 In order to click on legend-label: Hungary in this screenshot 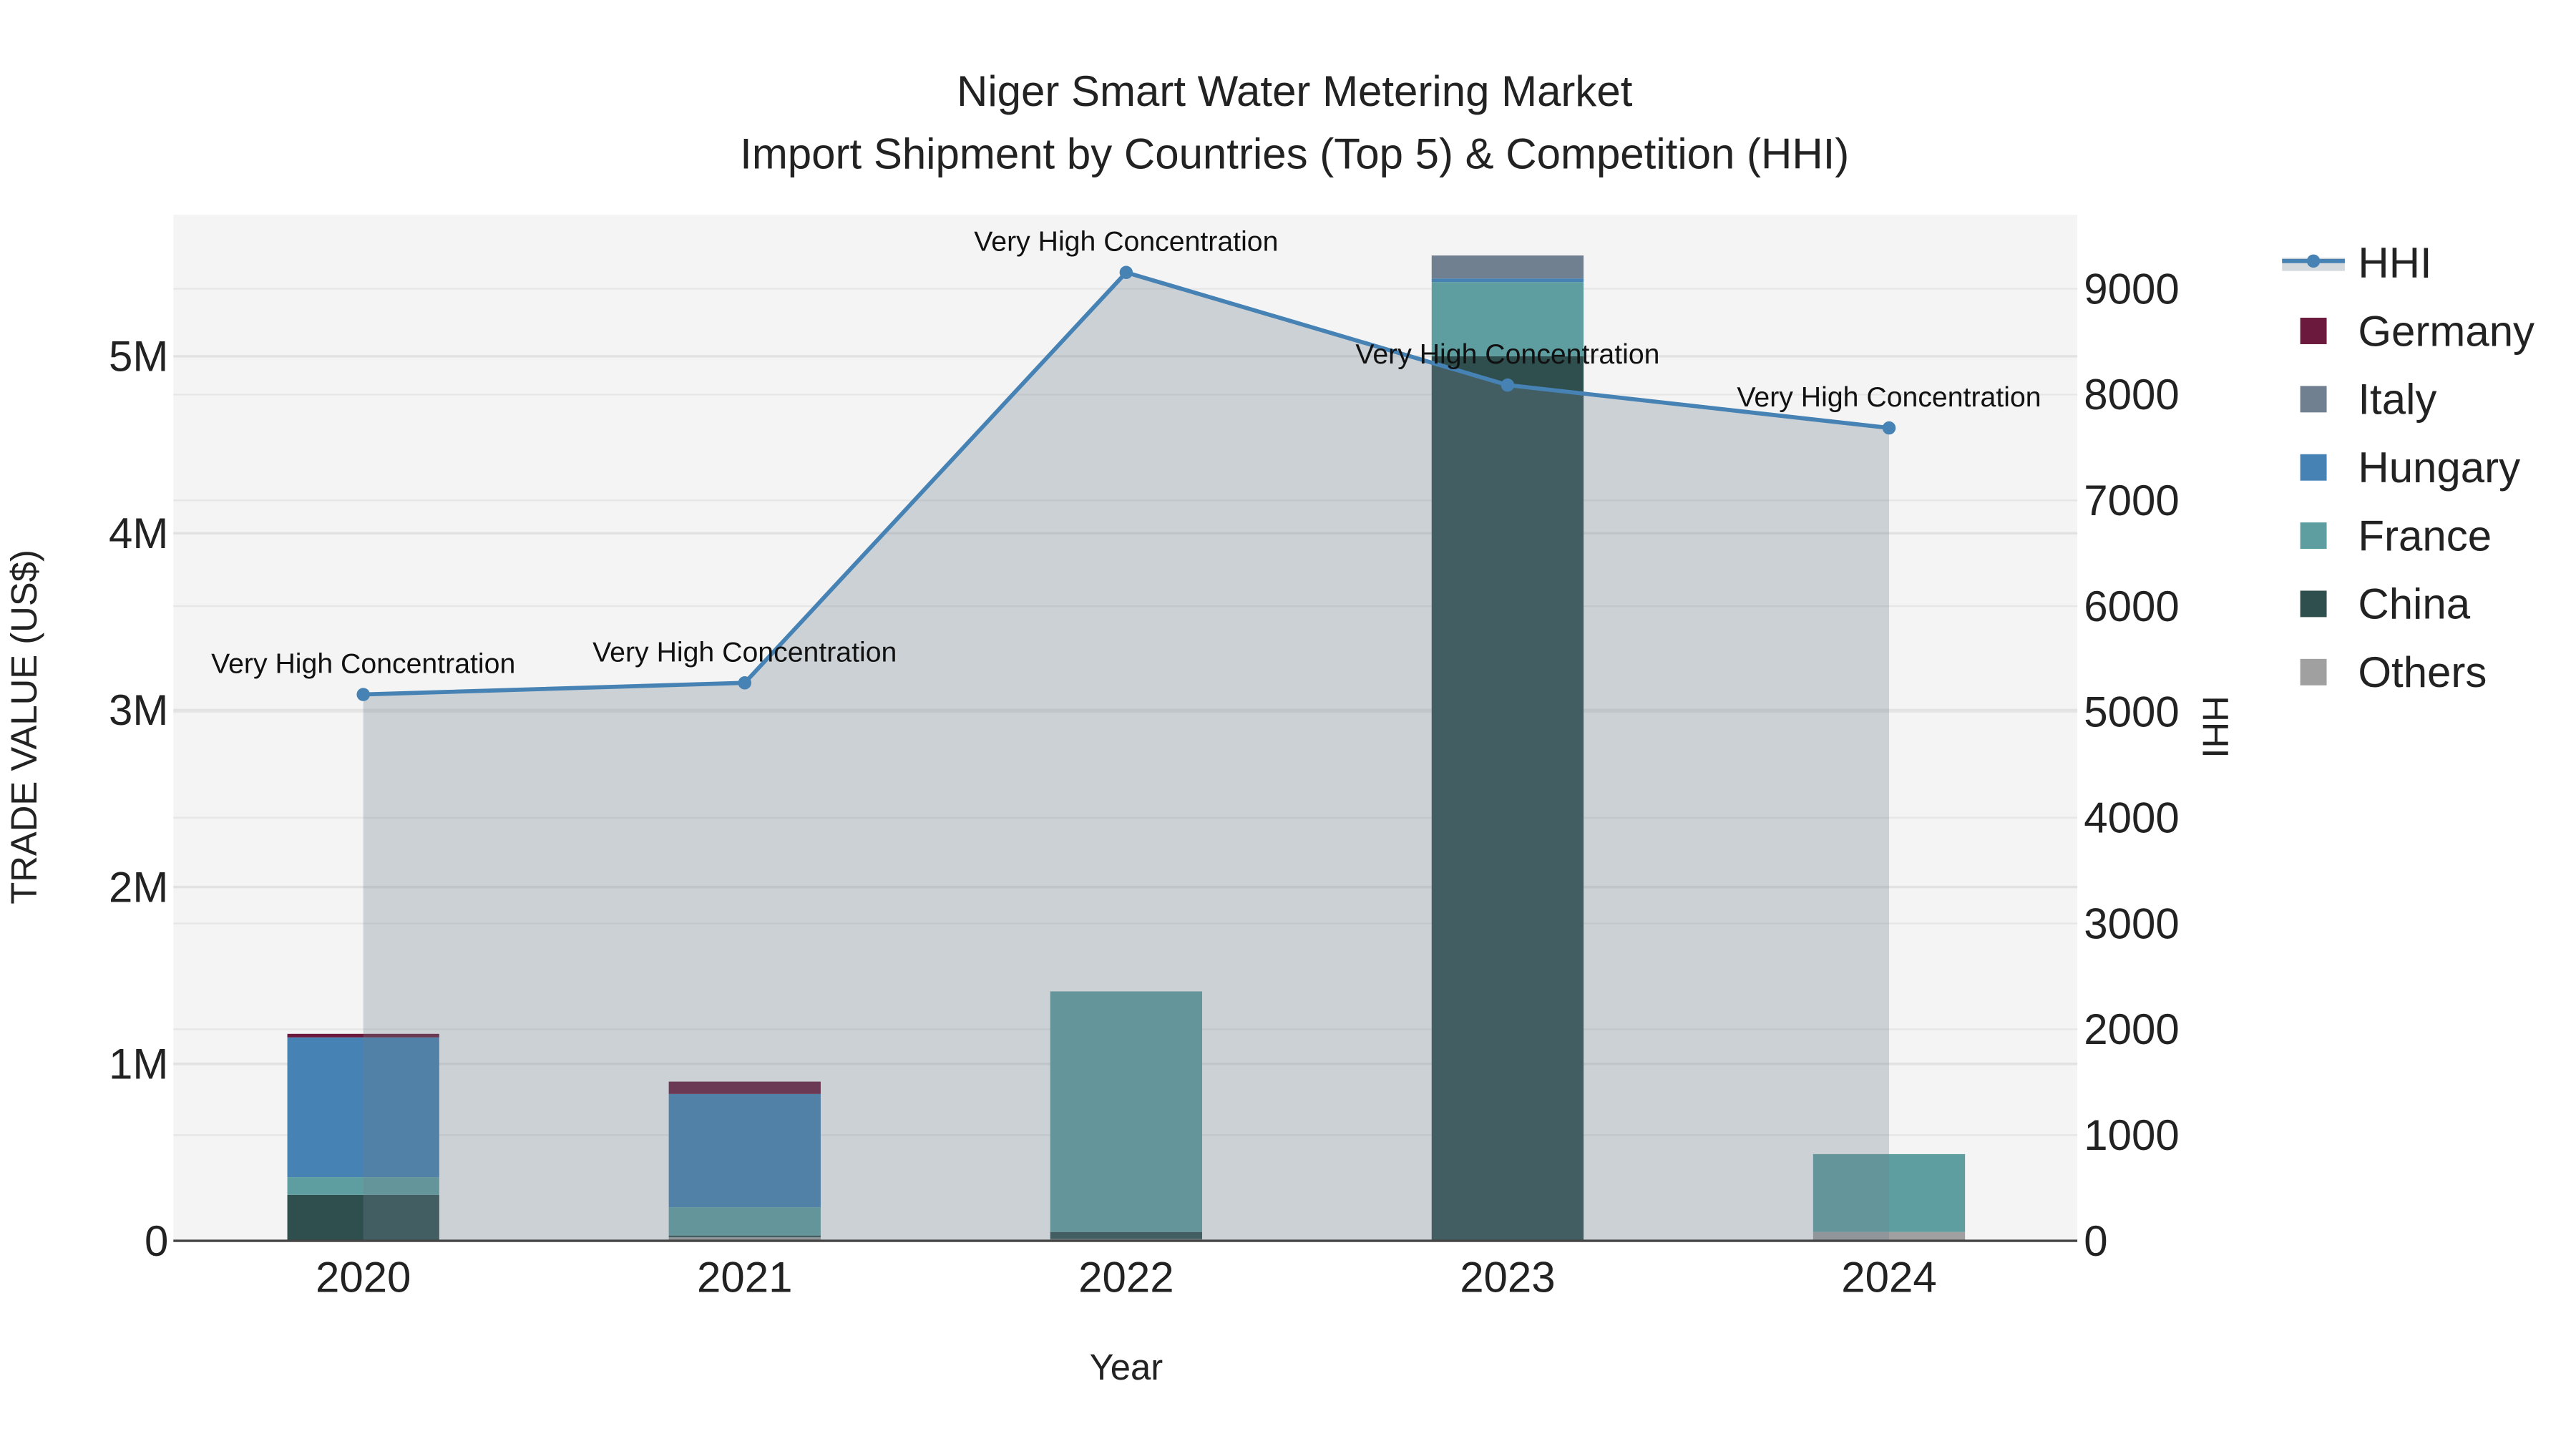, I will do `click(2439, 468)`.